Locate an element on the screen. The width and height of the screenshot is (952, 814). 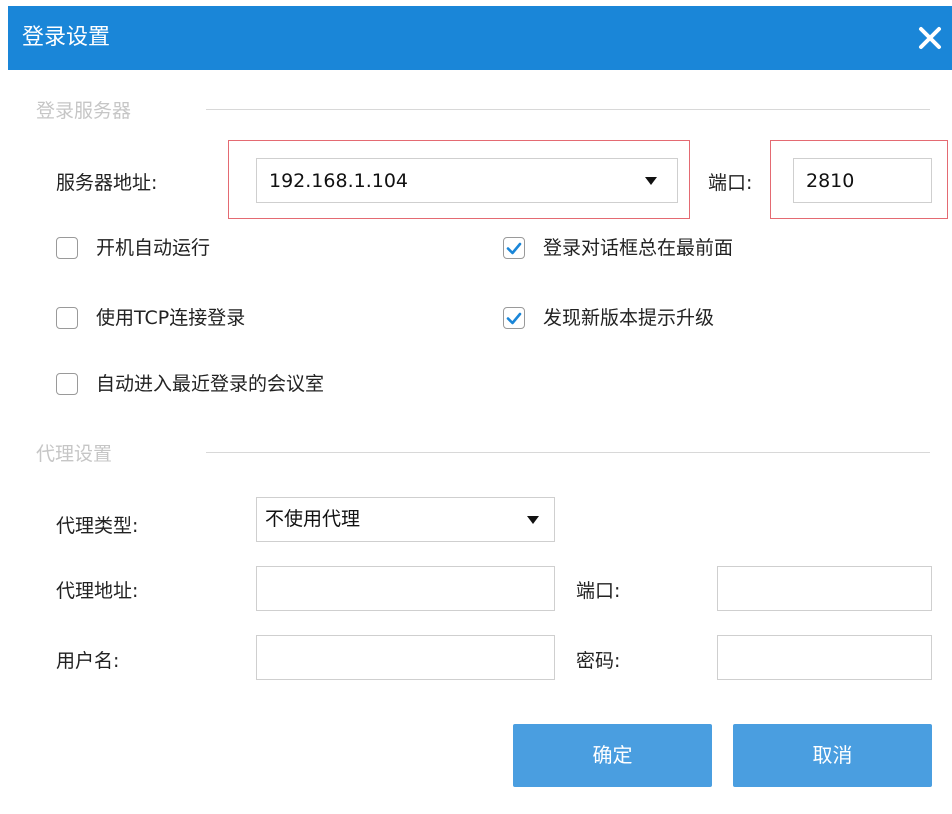
option-label: 开机自动运行 is located at coordinates (153, 248).